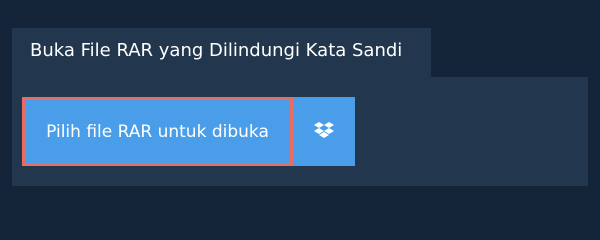  I want to click on dropbox-icon, so click(324, 131).